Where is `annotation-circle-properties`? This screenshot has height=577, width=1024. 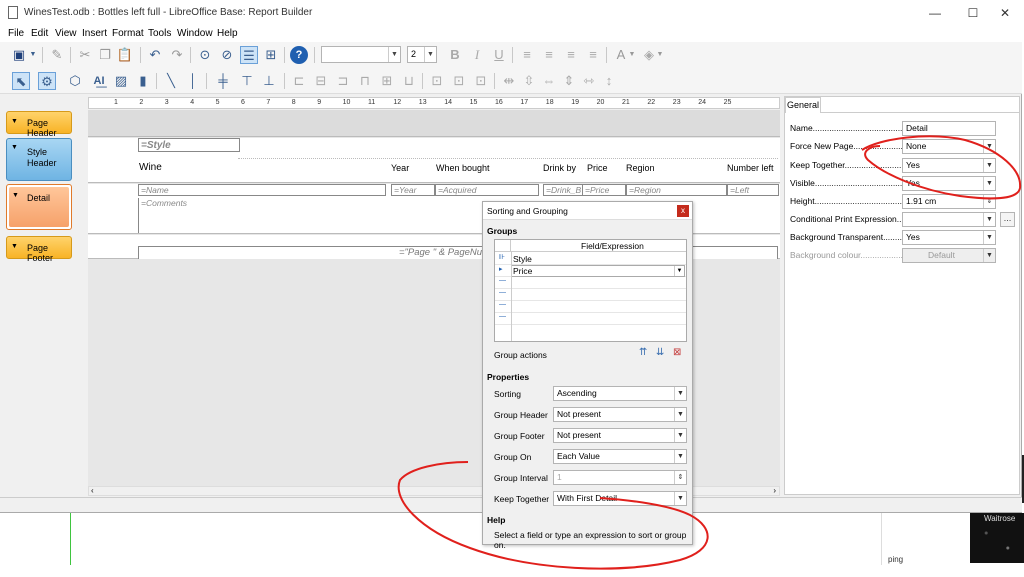 annotation-circle-properties is located at coordinates (941, 167).